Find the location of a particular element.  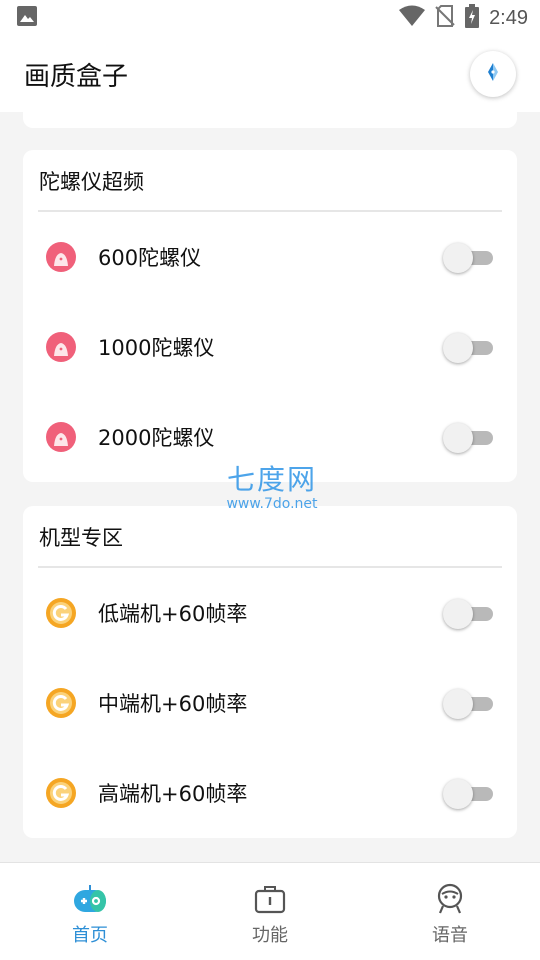

bottom-nav: 首页 功能 语音 is located at coordinates (270, 911).